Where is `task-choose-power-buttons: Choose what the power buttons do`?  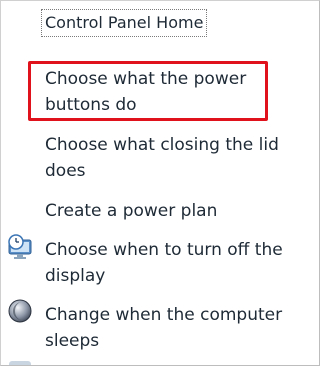 task-choose-power-buttons: Choose what the power buttons do is located at coordinates (170, 92).